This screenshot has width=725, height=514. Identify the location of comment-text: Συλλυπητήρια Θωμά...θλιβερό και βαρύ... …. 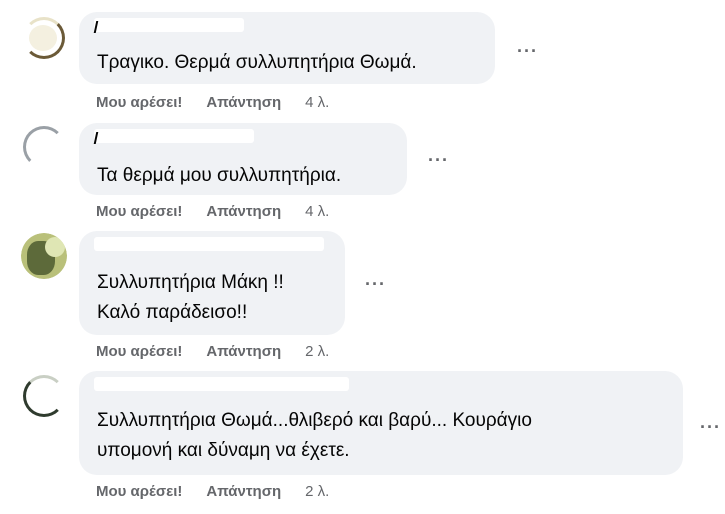
(314, 420).